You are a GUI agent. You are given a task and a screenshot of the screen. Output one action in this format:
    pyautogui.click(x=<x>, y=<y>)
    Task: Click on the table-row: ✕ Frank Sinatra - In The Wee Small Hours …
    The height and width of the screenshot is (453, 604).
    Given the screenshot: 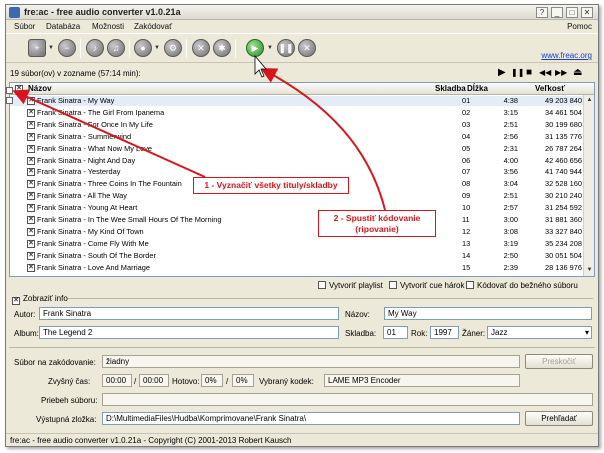 What is the action you would take?
    pyautogui.click(x=302, y=220)
    